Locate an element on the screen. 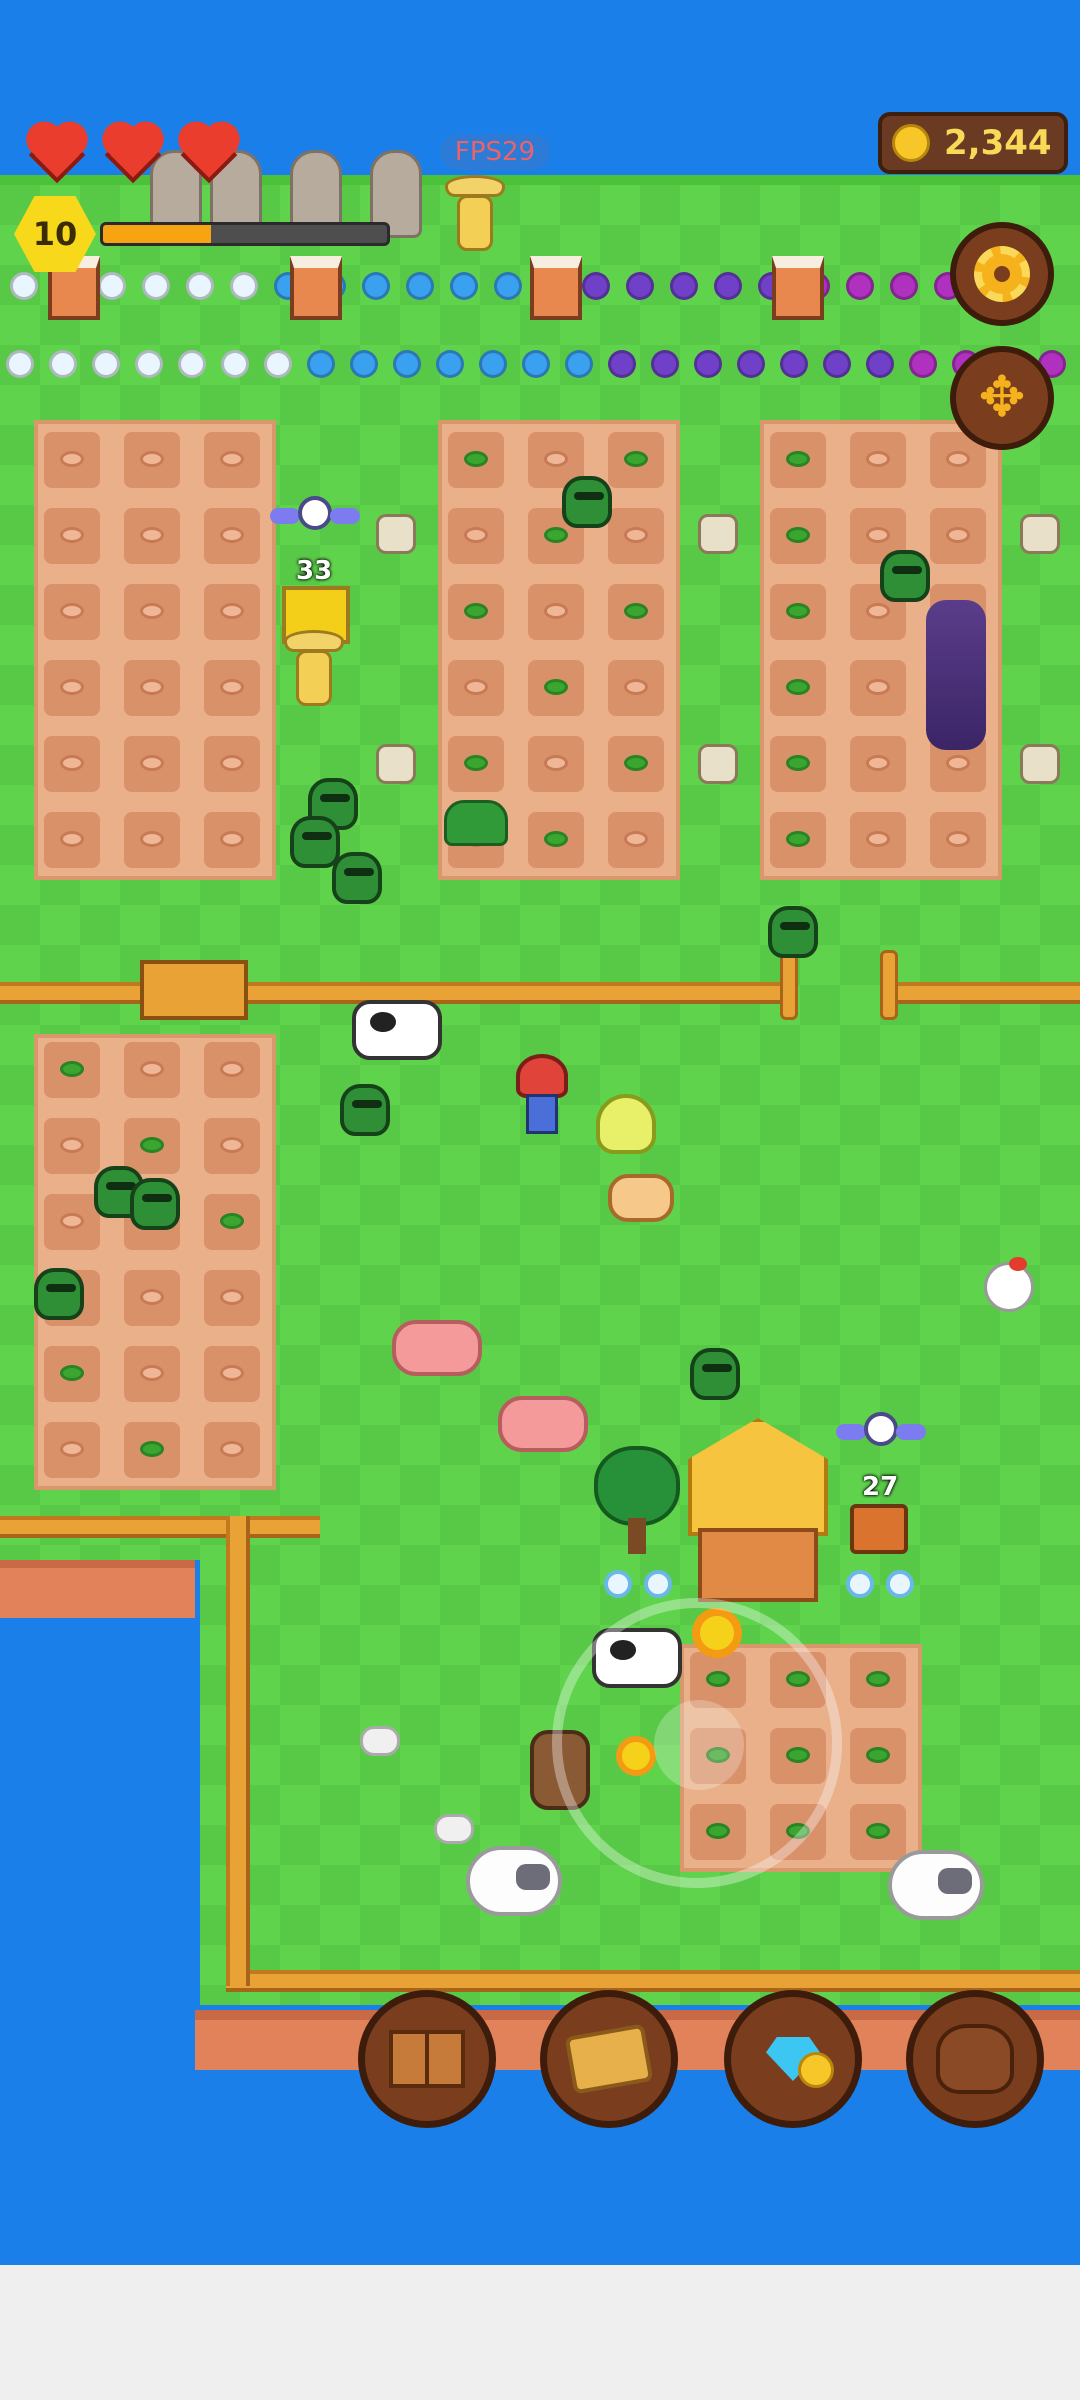 The image size is (1080, 2400). joystick-knob is located at coordinates (699, 1745).